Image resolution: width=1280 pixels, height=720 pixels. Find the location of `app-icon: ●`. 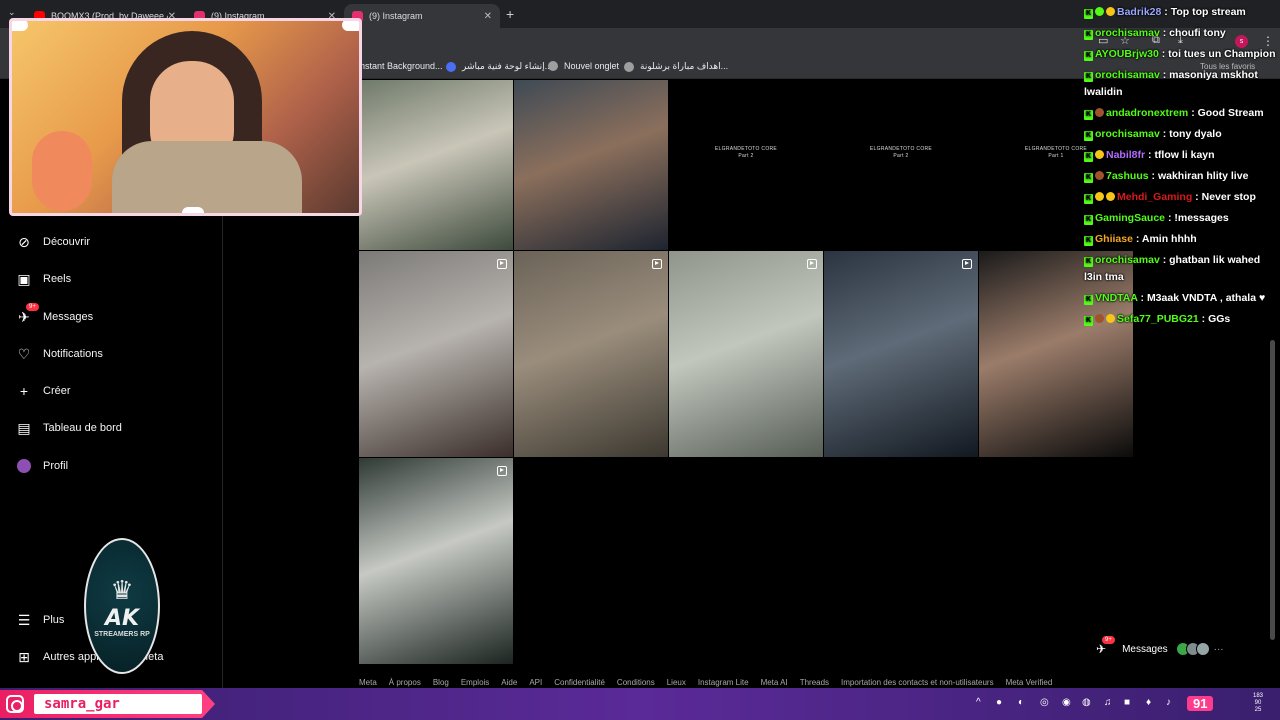

app-icon: ● is located at coordinates (999, 702).